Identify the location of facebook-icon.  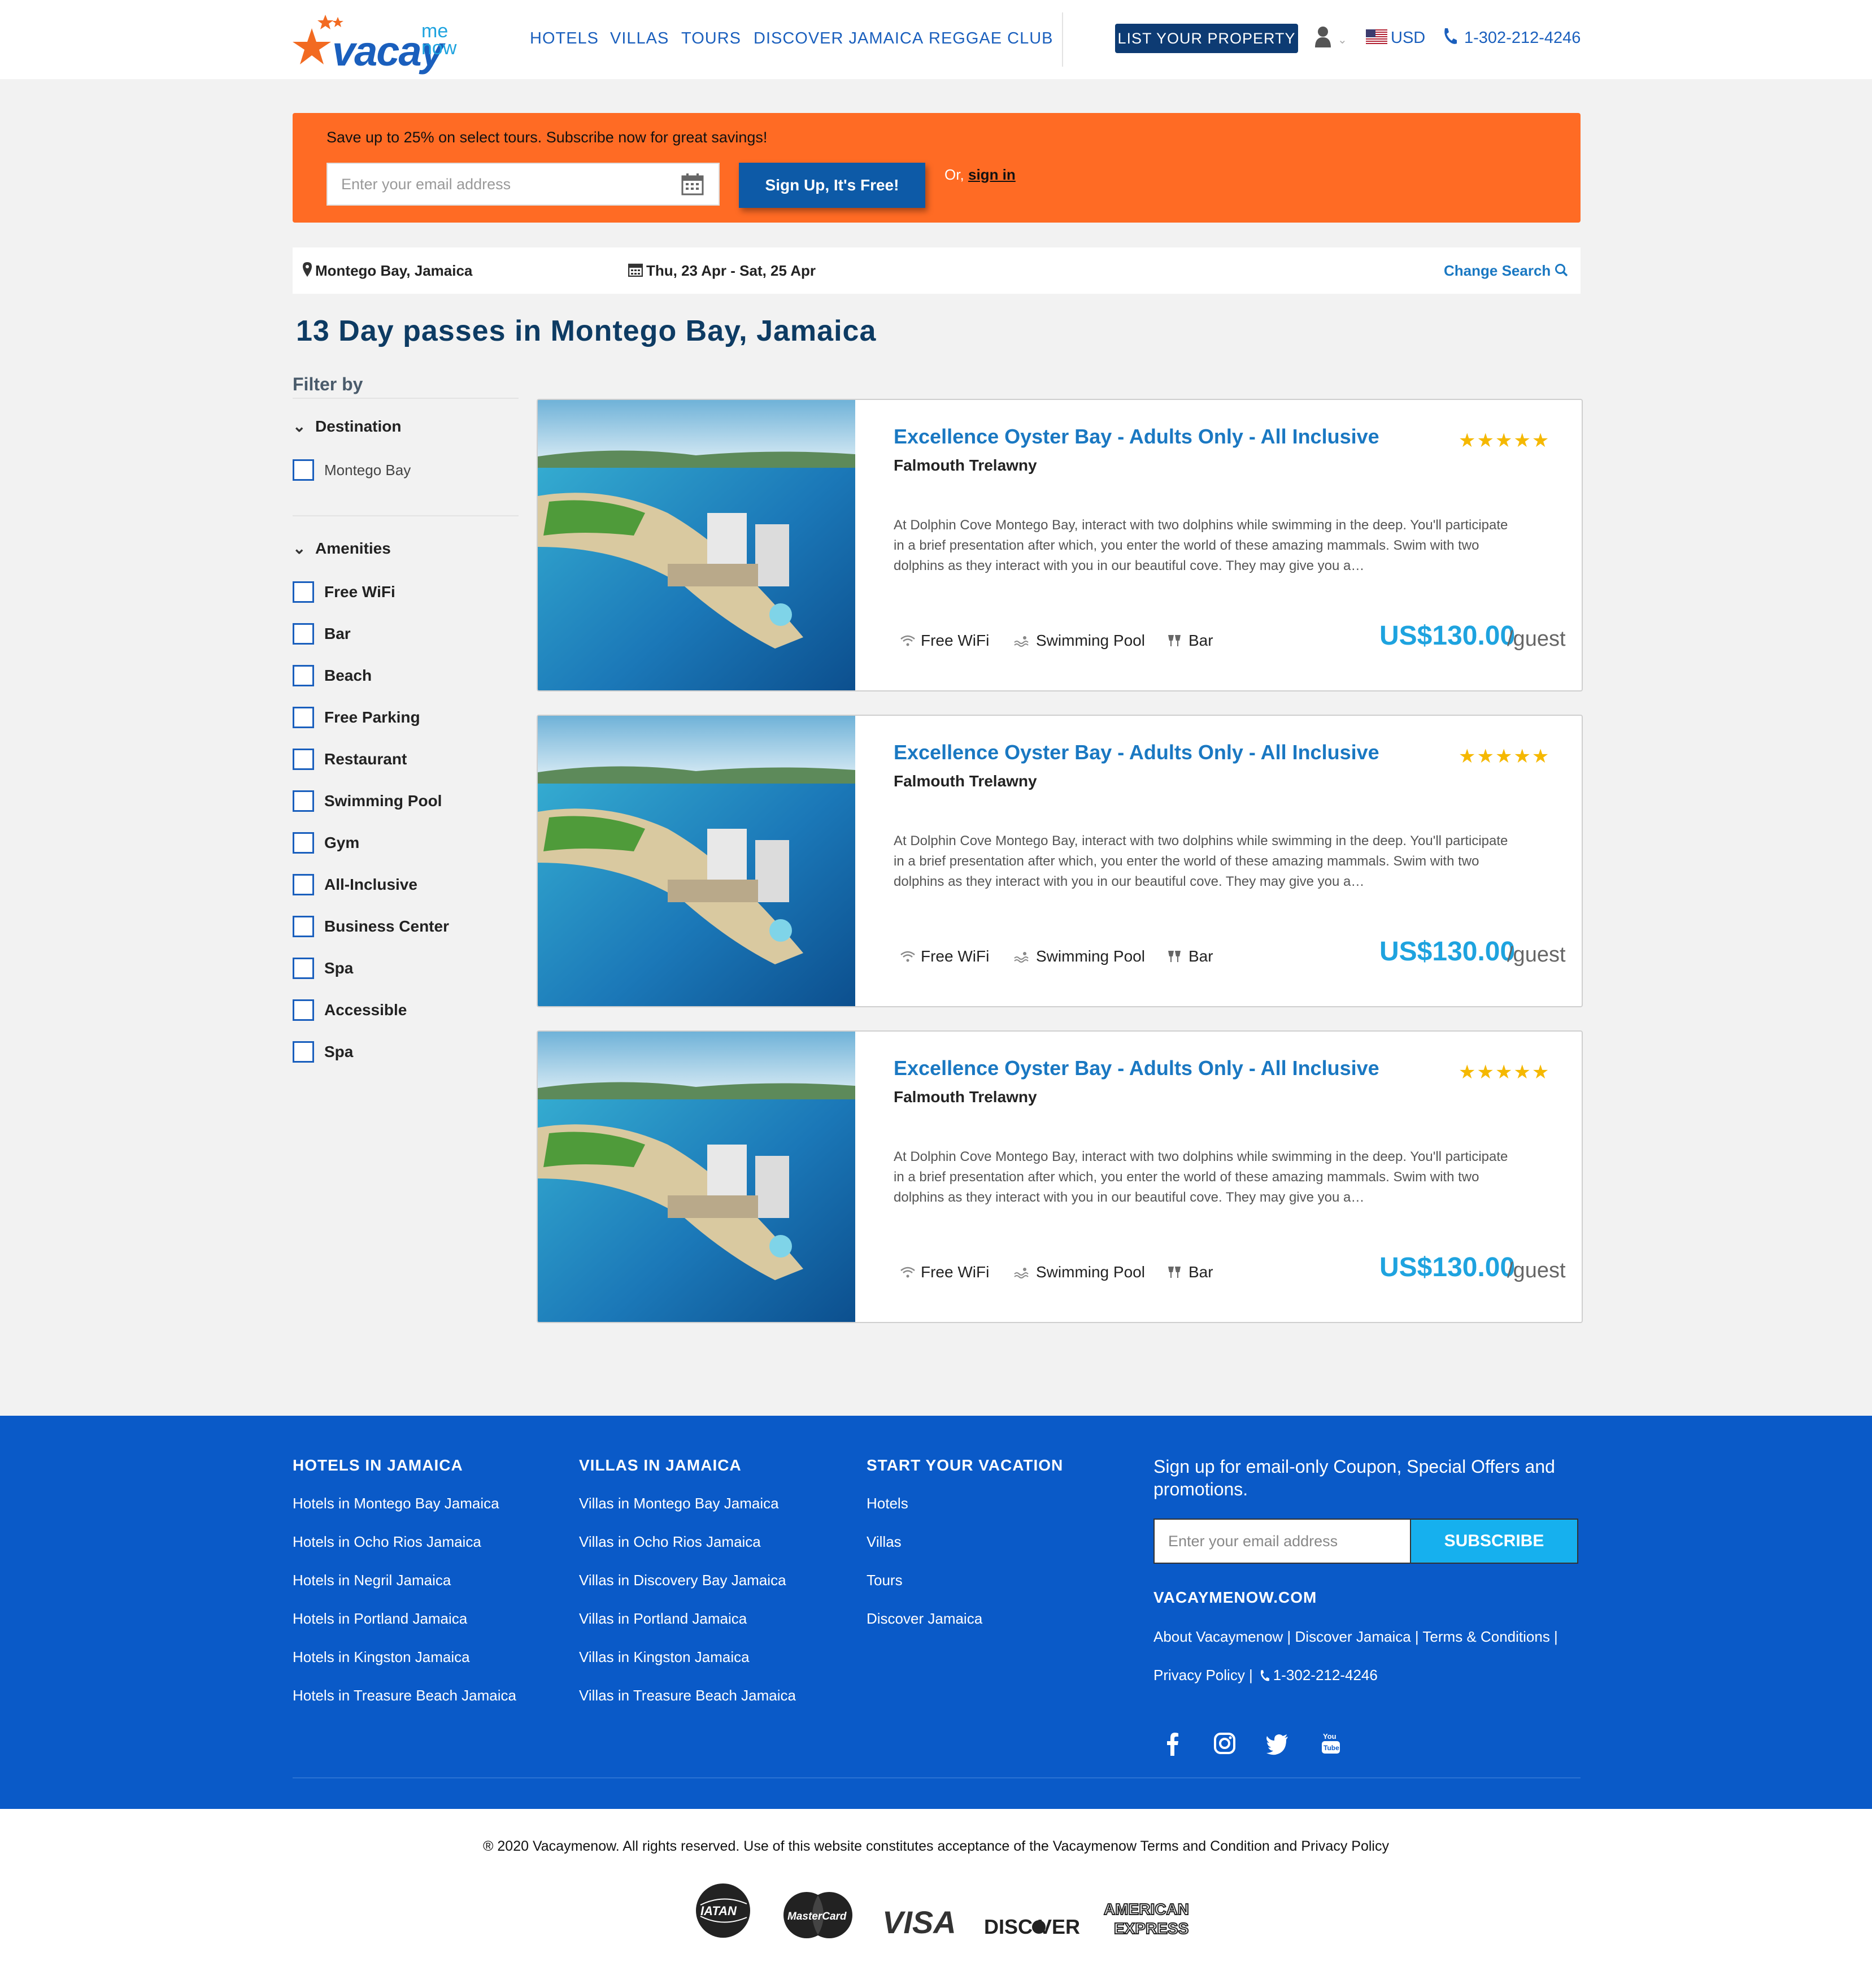
(1172, 1743).